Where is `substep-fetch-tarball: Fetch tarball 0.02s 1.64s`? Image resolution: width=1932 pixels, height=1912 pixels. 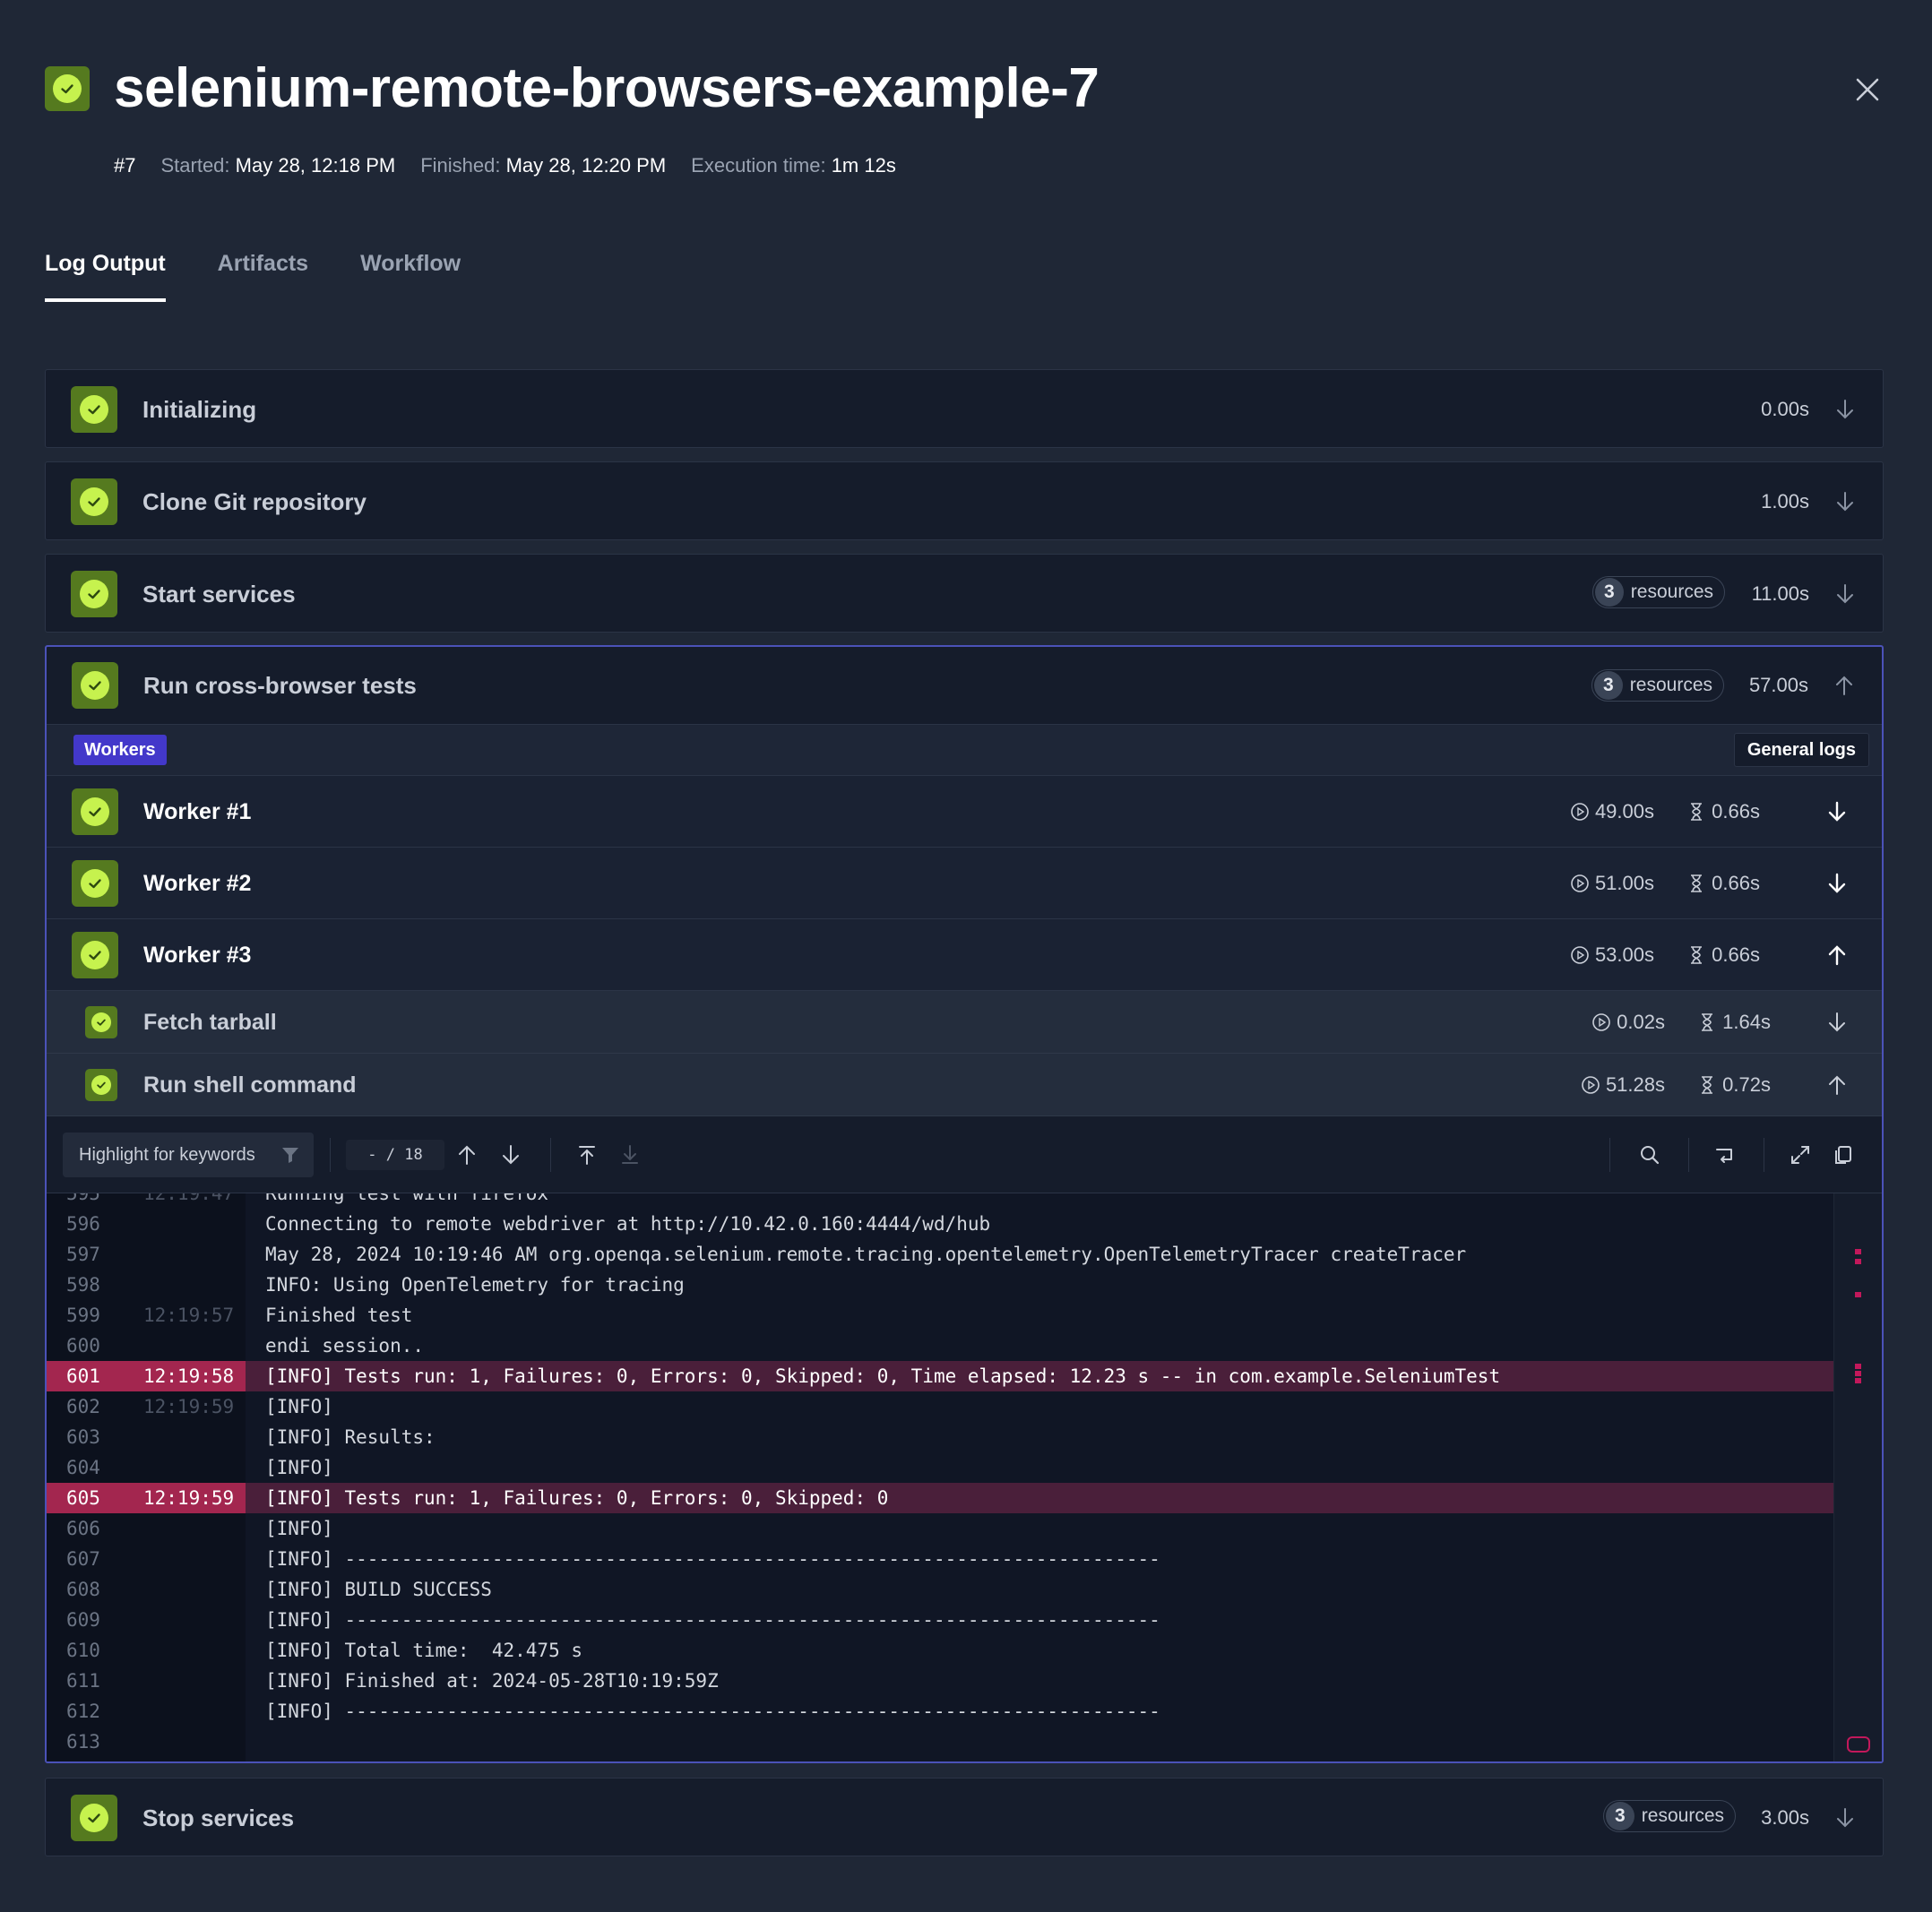 substep-fetch-tarball: Fetch tarball 0.02s 1.64s is located at coordinates (964, 1023).